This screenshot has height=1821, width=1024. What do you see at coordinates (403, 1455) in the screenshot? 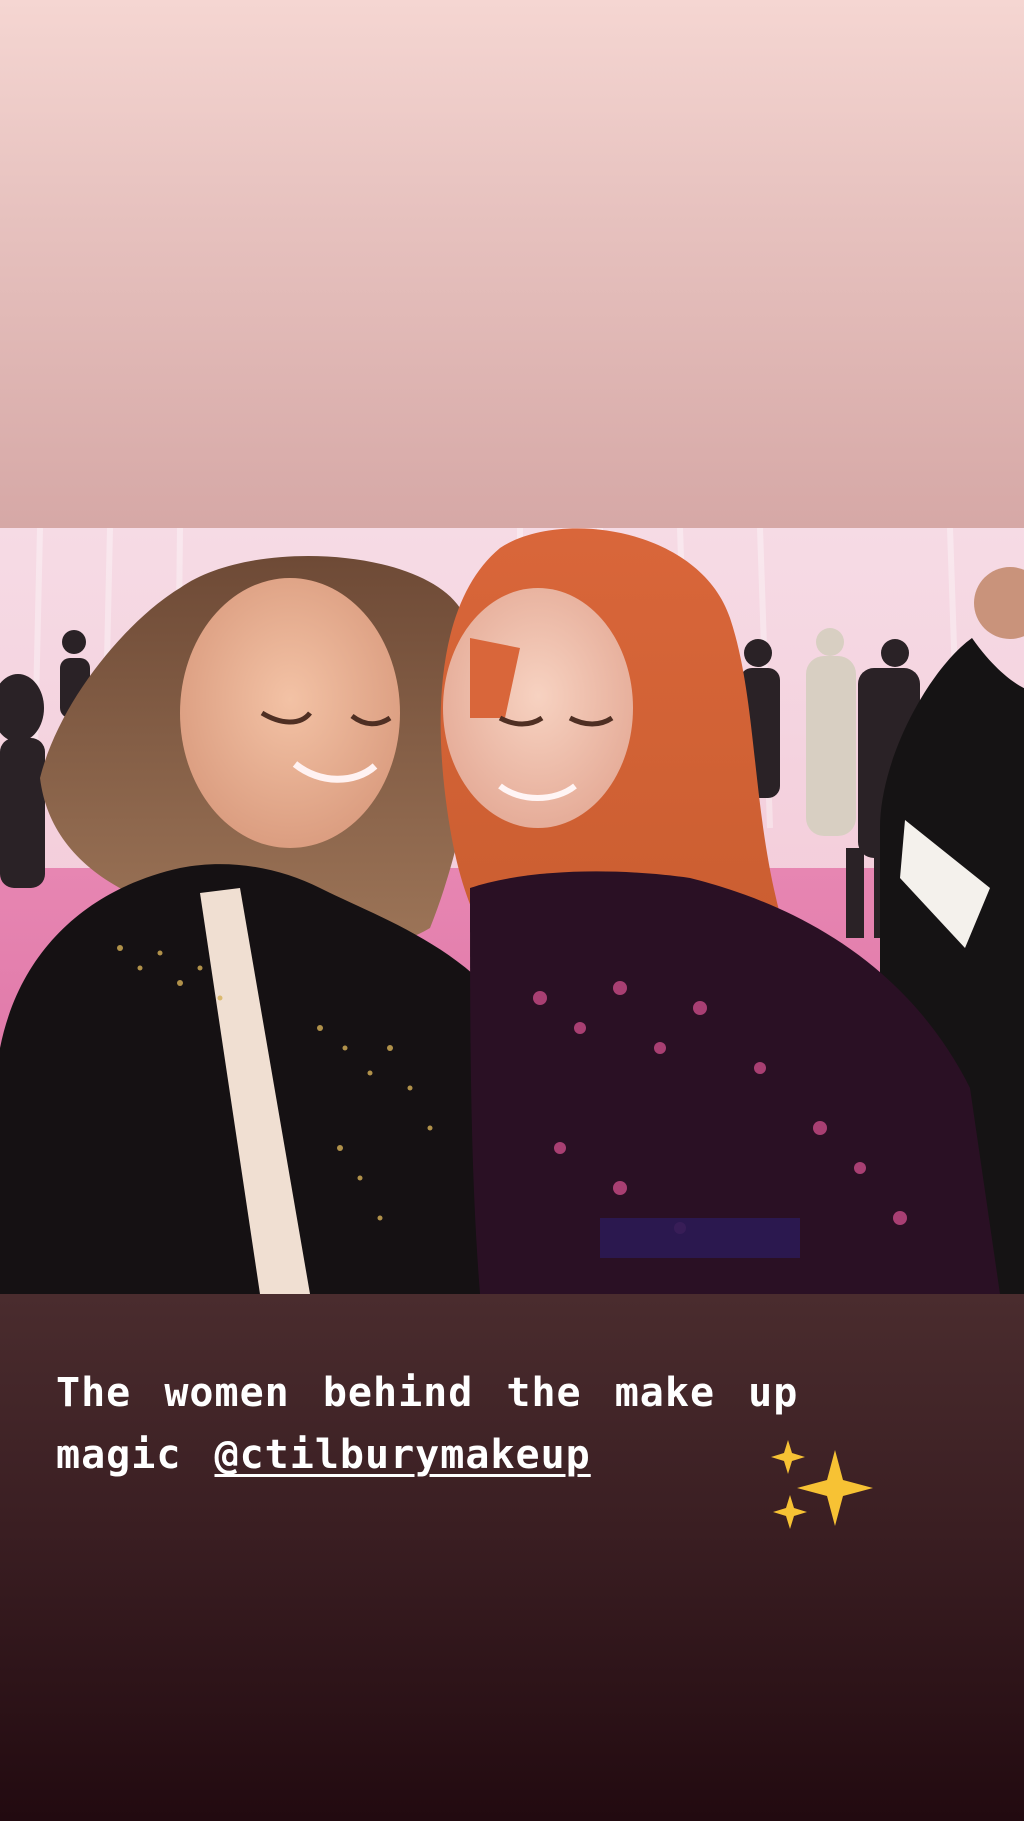
I see `mention-link: @ctilburymakeup` at bounding box center [403, 1455].